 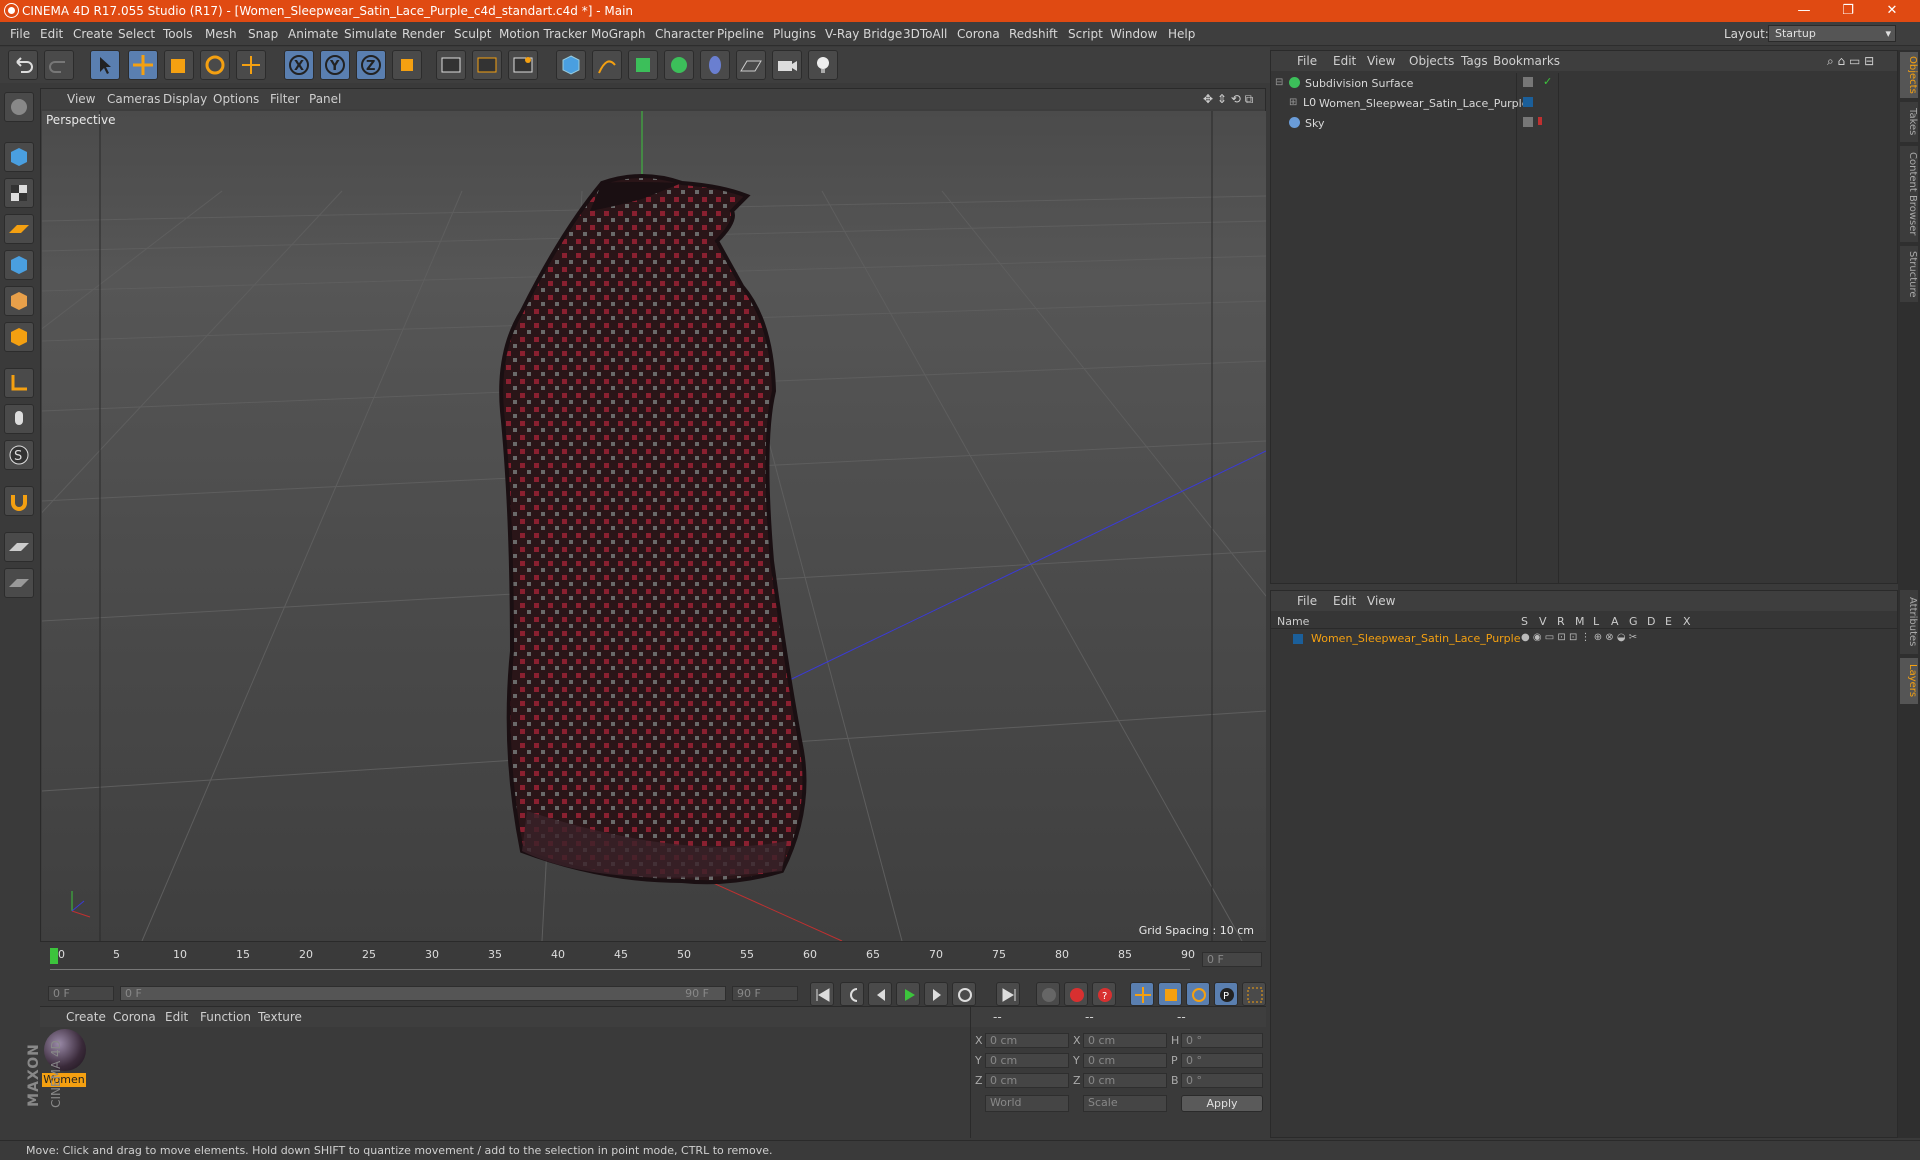 I want to click on menu-redshift: Redshift, so click(x=1033, y=34).